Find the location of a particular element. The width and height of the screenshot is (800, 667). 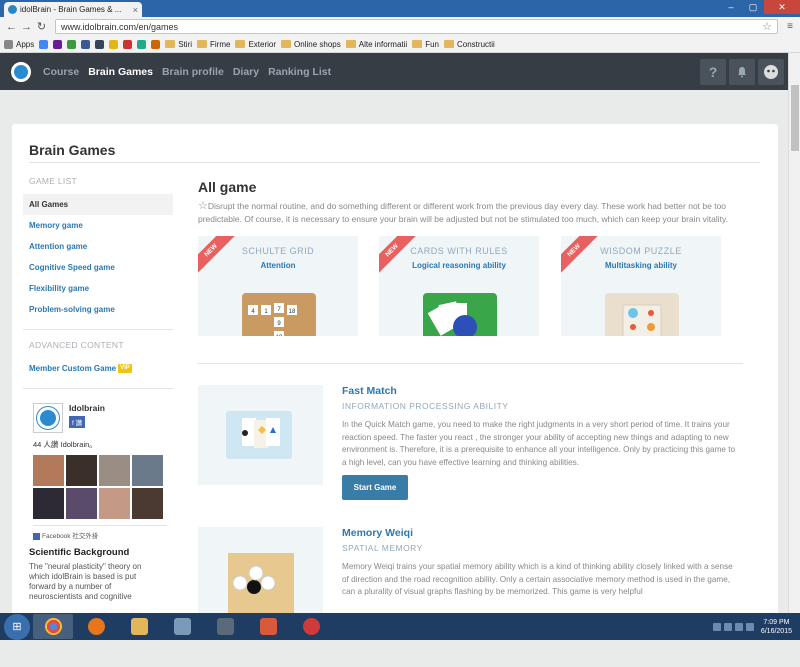

clock: 7:09 PM 6/16/2015 is located at coordinates (776, 627).